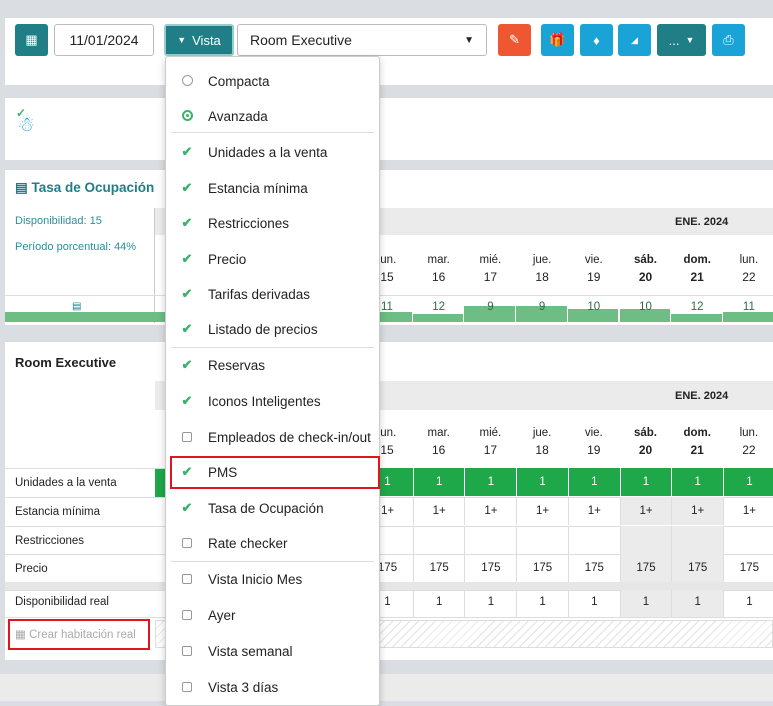 This screenshot has width=773, height=706. Describe the element at coordinates (389, 295) in the screenshot. I see `divider` at that location.